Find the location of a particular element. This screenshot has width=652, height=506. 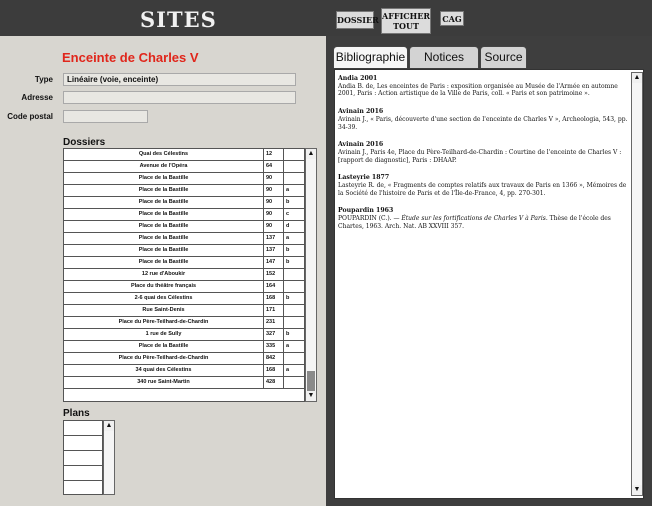

dossier-num-cell: 231 is located at coordinates (274, 323).